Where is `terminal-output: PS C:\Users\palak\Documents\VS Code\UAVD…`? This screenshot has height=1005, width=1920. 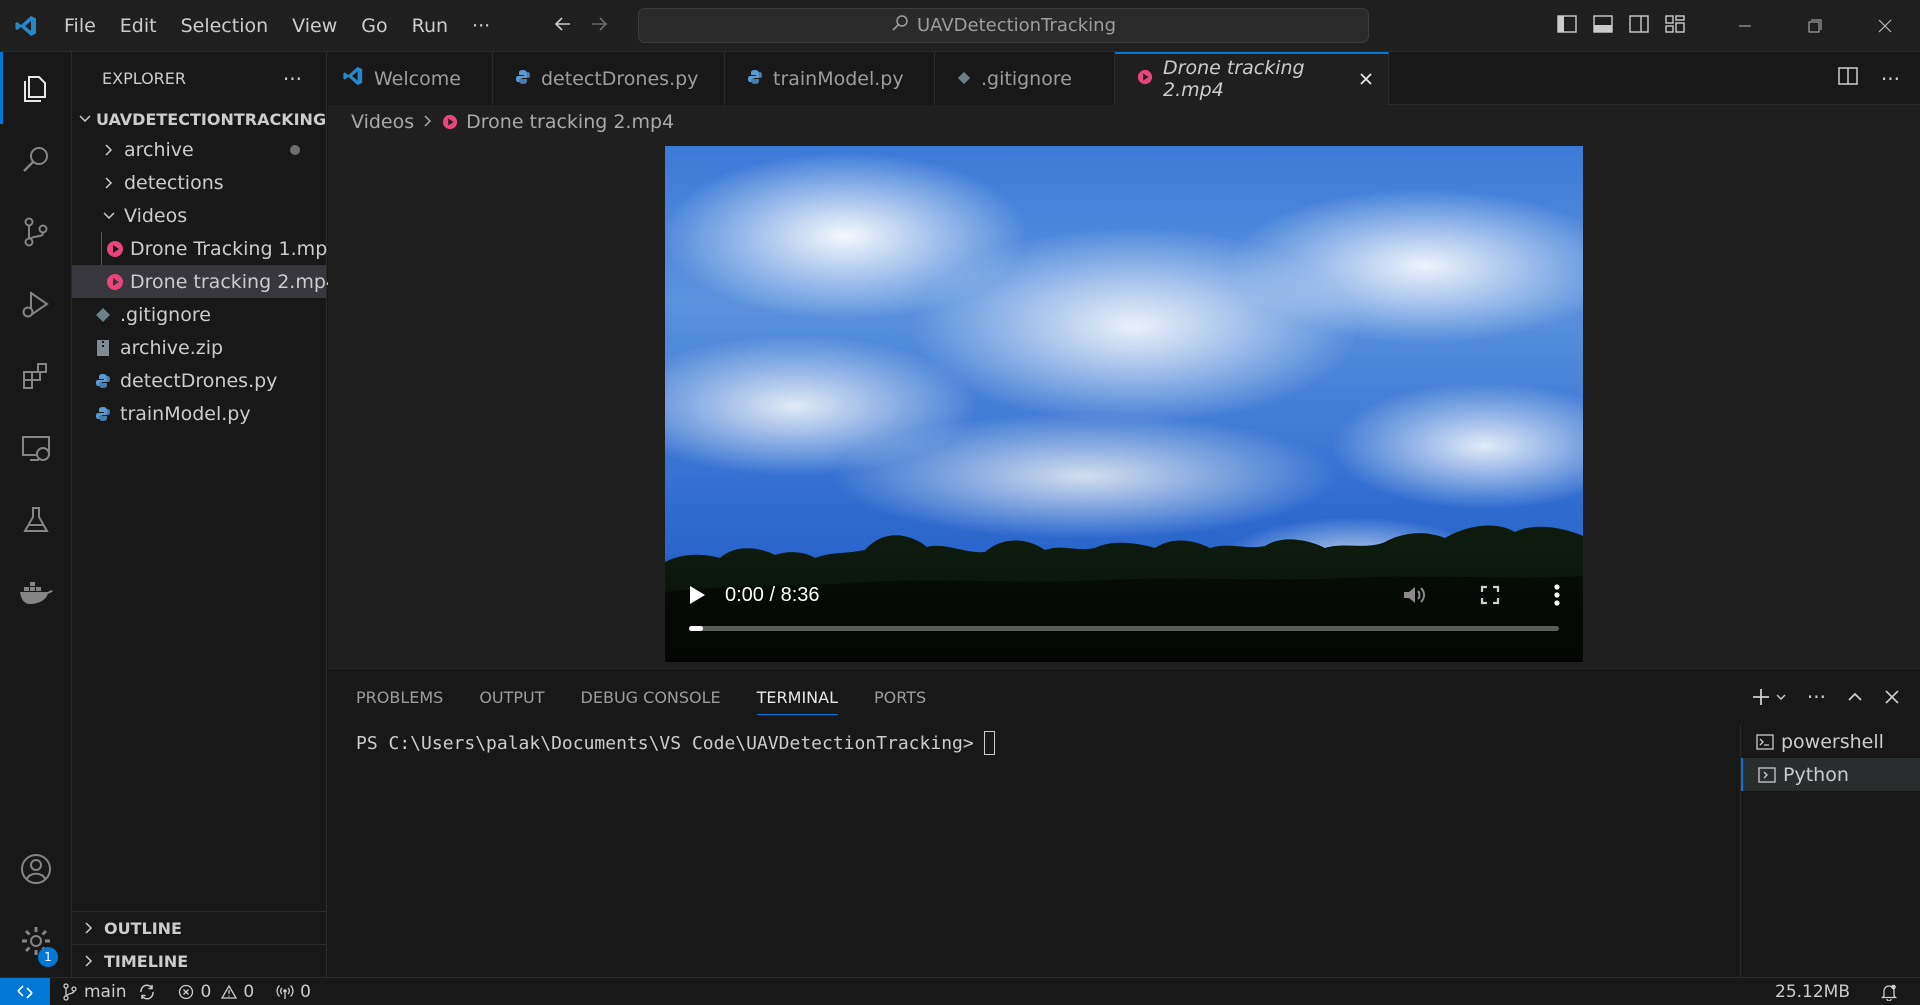 terminal-output: PS C:\Users\palak\Documents\VS Code\UAVD… is located at coordinates (675, 743).